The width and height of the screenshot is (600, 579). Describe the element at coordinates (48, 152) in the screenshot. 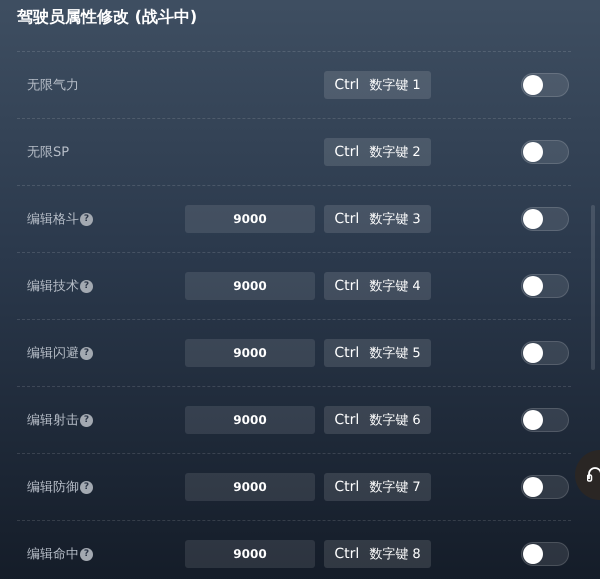

I see `setting-label: 无限SP` at that location.